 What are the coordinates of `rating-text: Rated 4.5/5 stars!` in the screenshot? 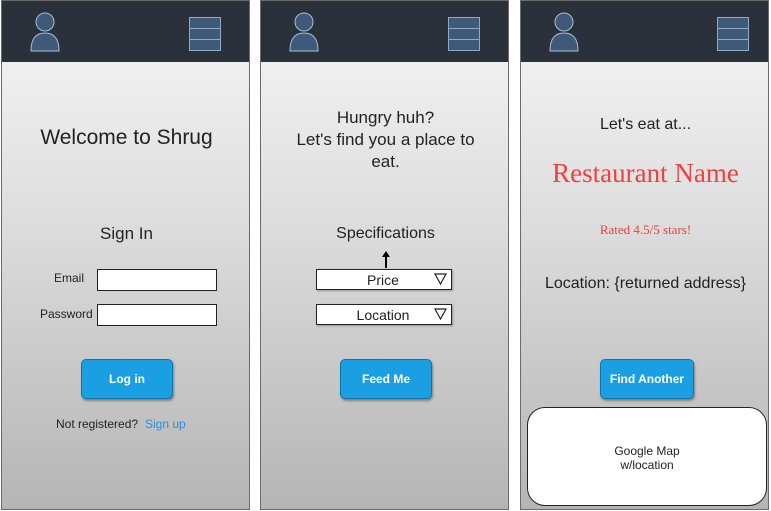 It's located at (645, 229).